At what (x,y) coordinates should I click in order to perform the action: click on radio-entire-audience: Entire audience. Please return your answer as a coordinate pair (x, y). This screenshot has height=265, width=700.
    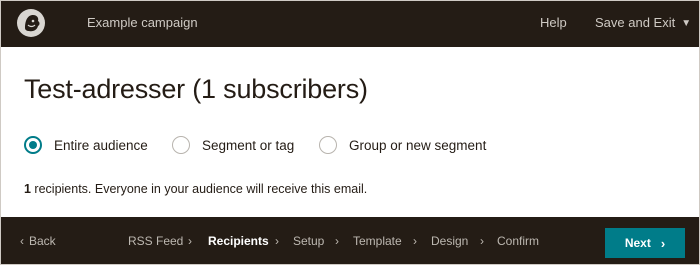
    Looking at the image, I should click on (86, 145).